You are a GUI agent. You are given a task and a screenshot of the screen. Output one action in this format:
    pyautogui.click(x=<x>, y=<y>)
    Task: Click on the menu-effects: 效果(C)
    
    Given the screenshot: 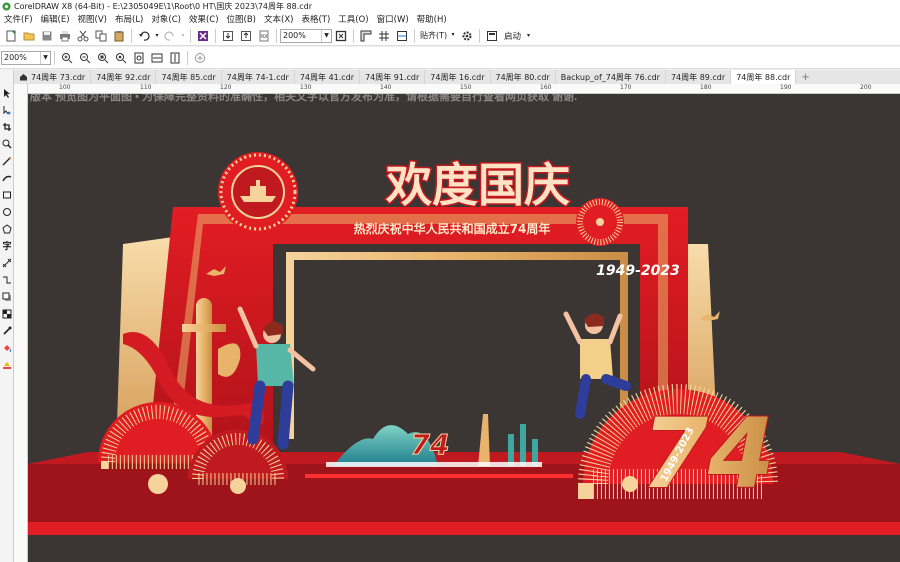 What is the action you would take?
    pyautogui.click(x=206, y=19)
    